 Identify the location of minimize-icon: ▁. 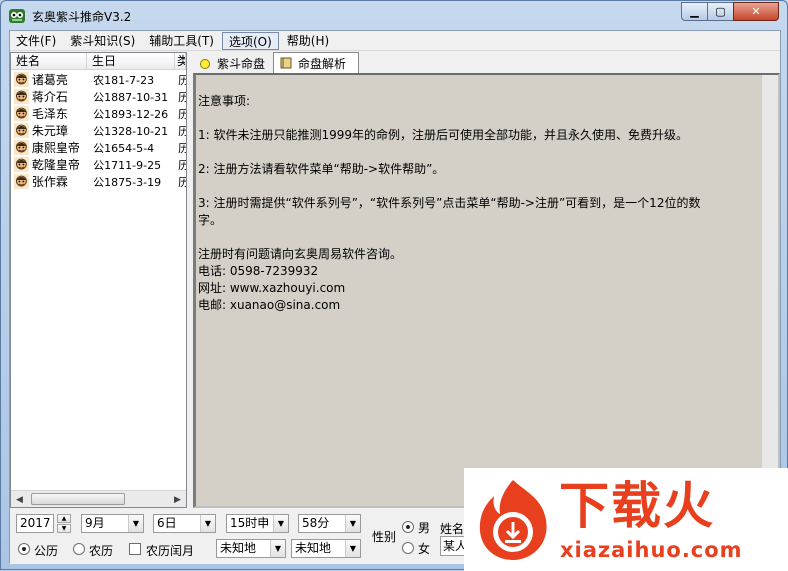
(694, 11).